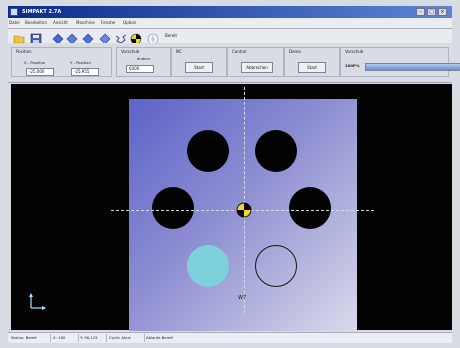 The width and height of the screenshot is (460, 348). What do you see at coordinates (42, 12) in the screenshot?
I see `window-title: SIMPAKT 2.7A` at bounding box center [42, 12].